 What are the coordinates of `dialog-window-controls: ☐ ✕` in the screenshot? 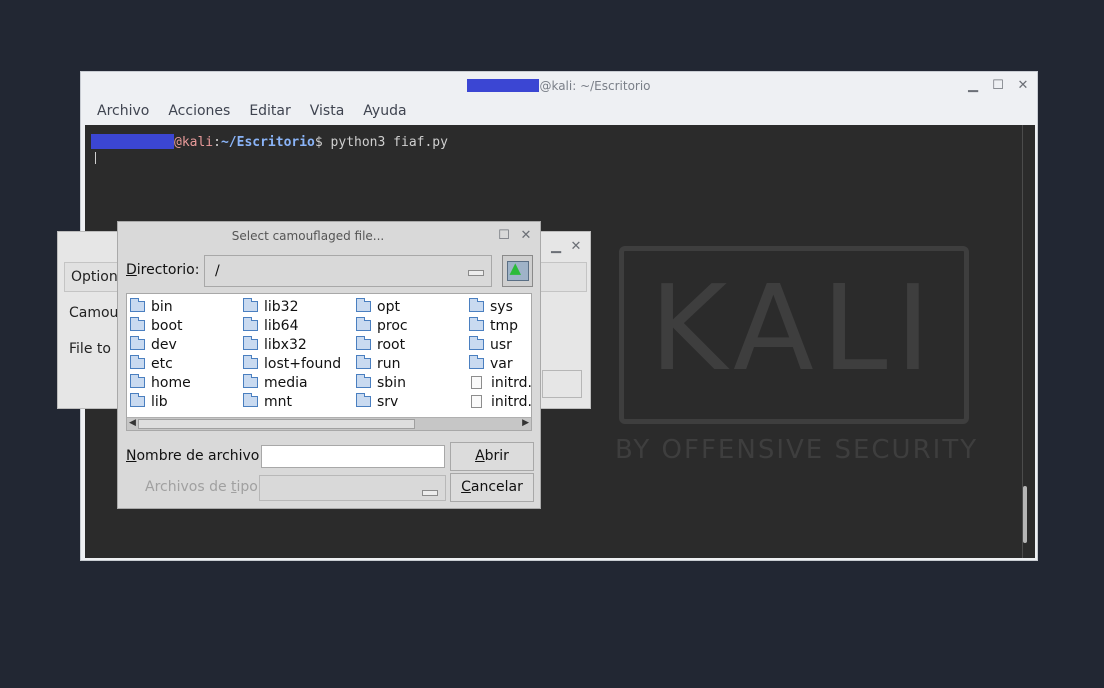 It's located at (515, 236).